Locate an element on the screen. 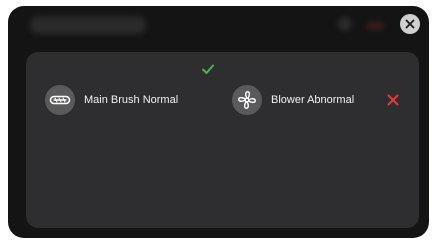 Image resolution: width=436 pixels, height=242 pixels. check-icon is located at coordinates (208, 69).